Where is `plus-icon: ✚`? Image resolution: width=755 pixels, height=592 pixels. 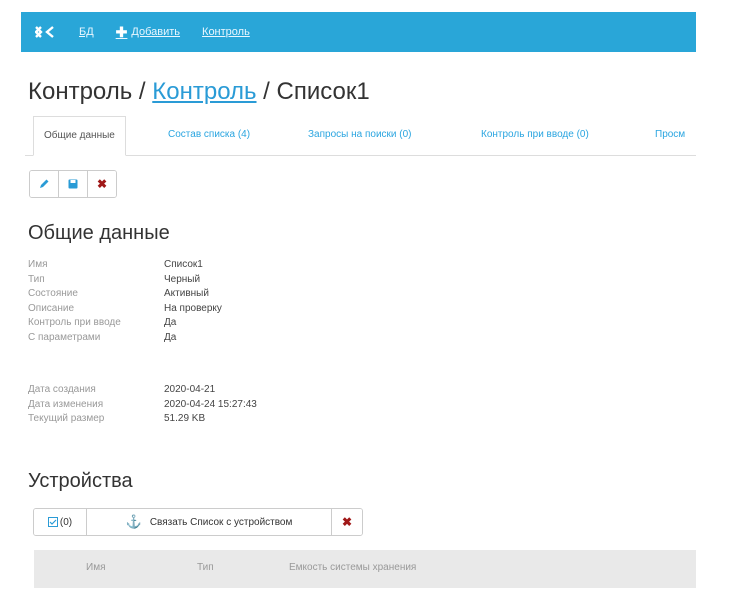 plus-icon: ✚ is located at coordinates (121, 31).